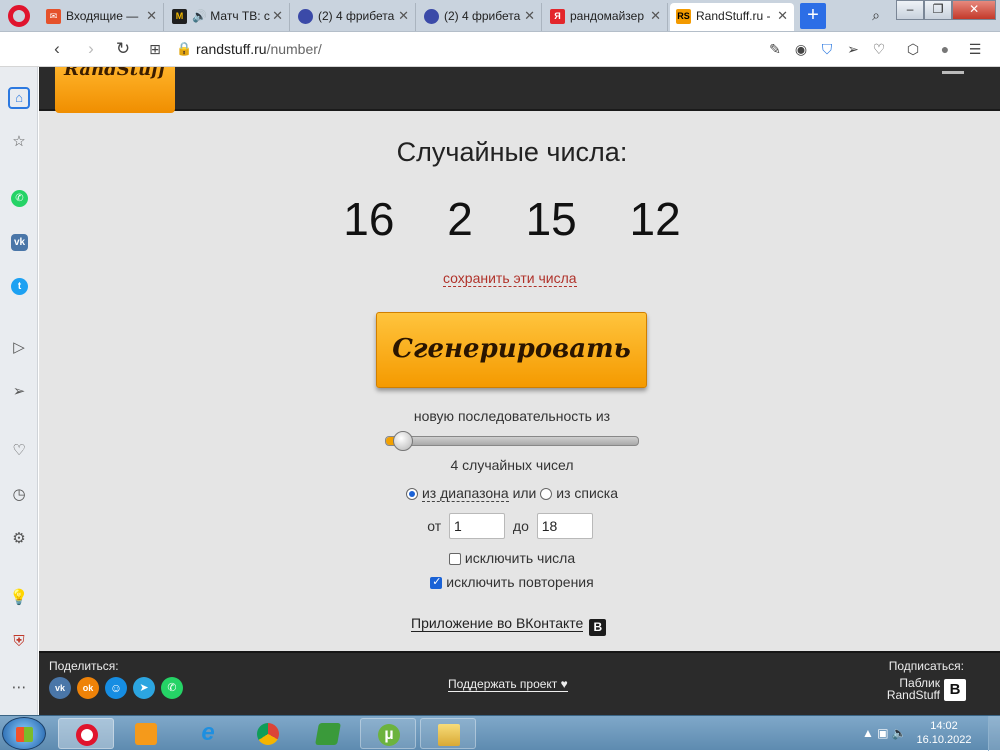  I want to click on taskbar-opera, so click(86, 733).